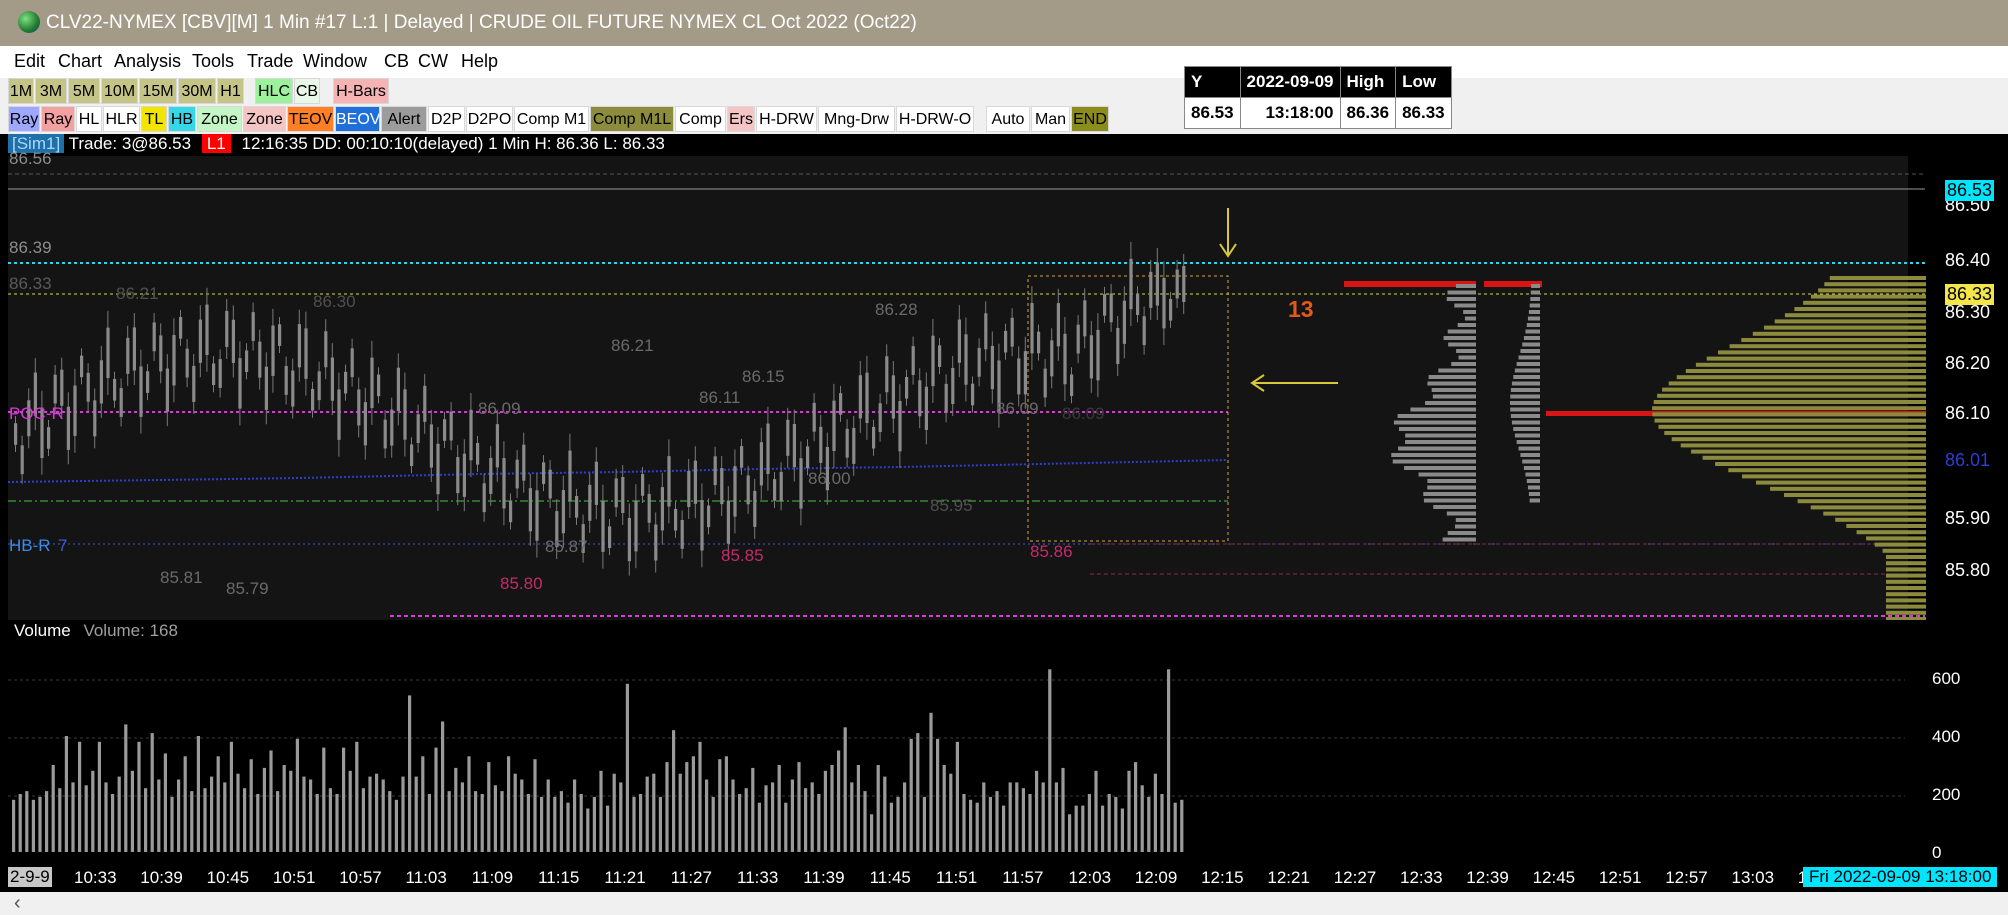 This screenshot has height=915, width=2008. What do you see at coordinates (1946, 736) in the screenshot?
I see `volume-axis-tick: 400` at bounding box center [1946, 736].